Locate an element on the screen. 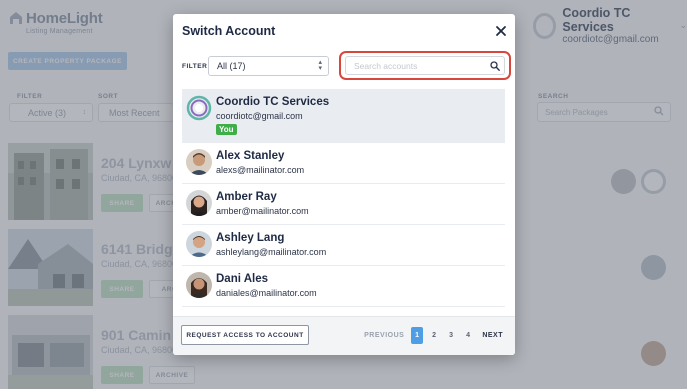 The width and height of the screenshot is (687, 389). account-email: daniales@mailinator.com is located at coordinates (266, 293).